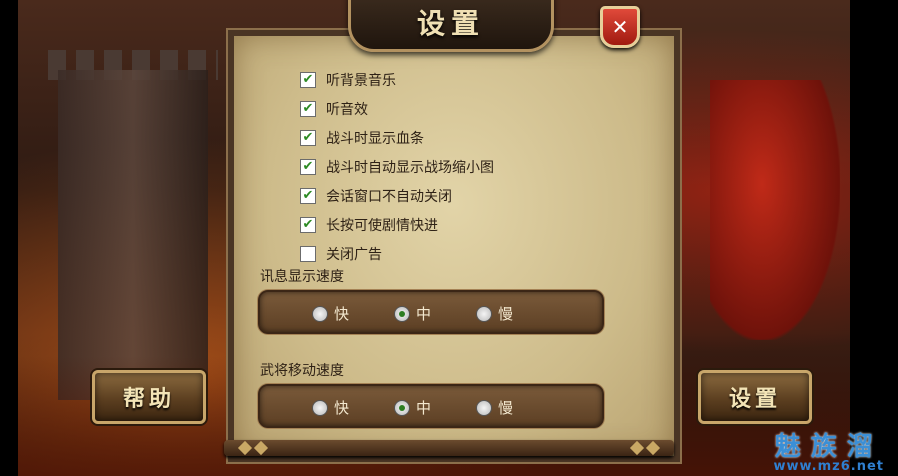 This screenshot has width=898, height=476. Describe the element at coordinates (412, 313) in the screenshot. I see `message-speed-medium: 中` at that location.